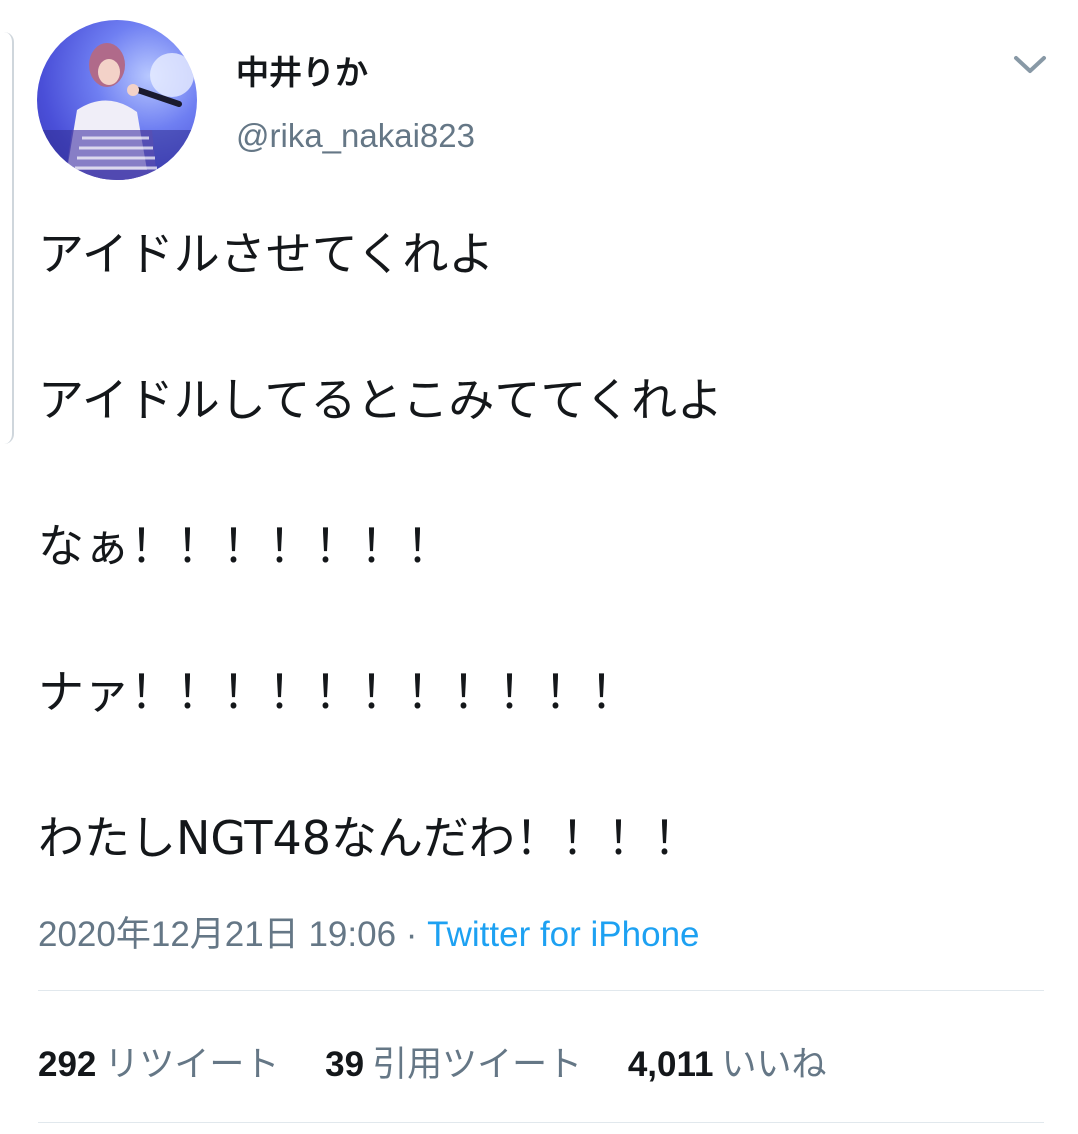  Describe the element at coordinates (117, 111) in the screenshot. I see `avatar-photo` at that location.